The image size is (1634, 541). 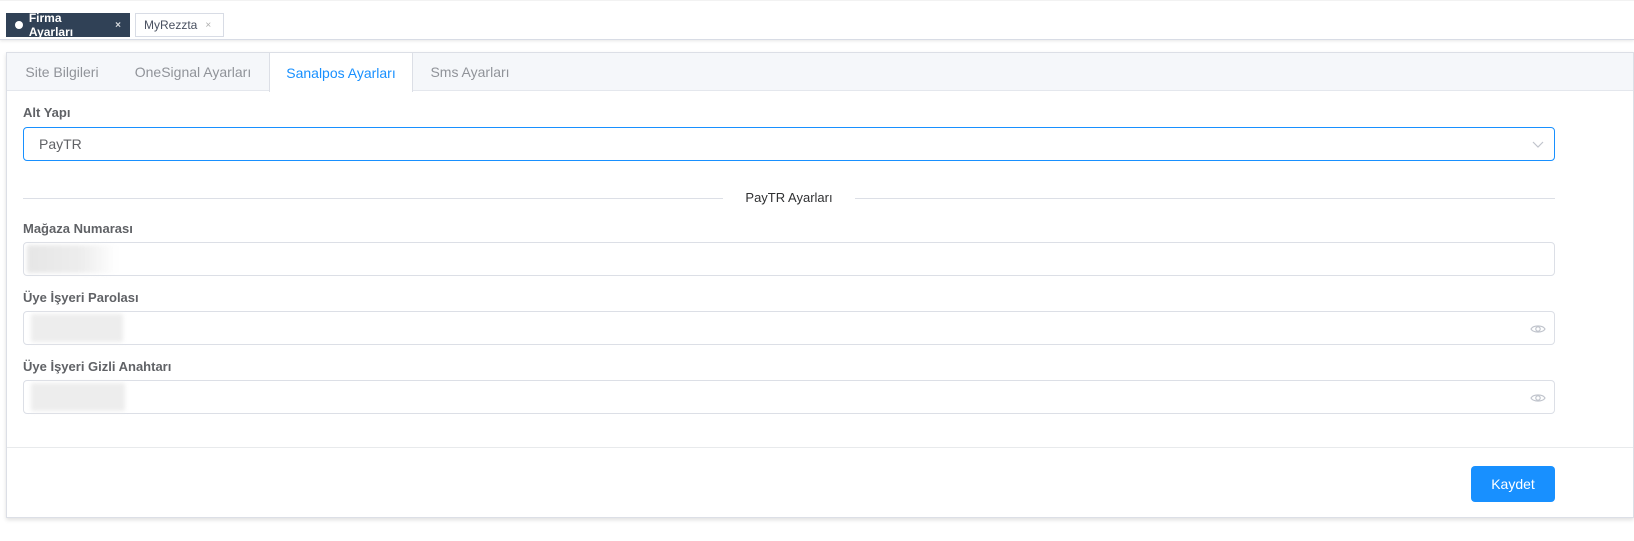 I want to click on tags-view-bar: Firma Ayarları × MyRezzta ×, so click(x=817, y=20).